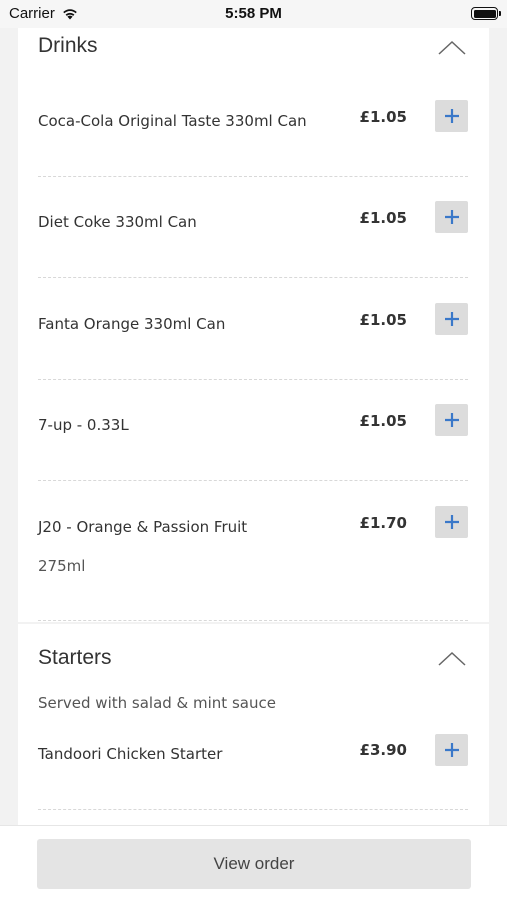 This screenshot has width=507, height=900. What do you see at coordinates (253, 323) in the screenshot?
I see `menu-item: Fanta Orange 330ml Can £1.05` at bounding box center [253, 323].